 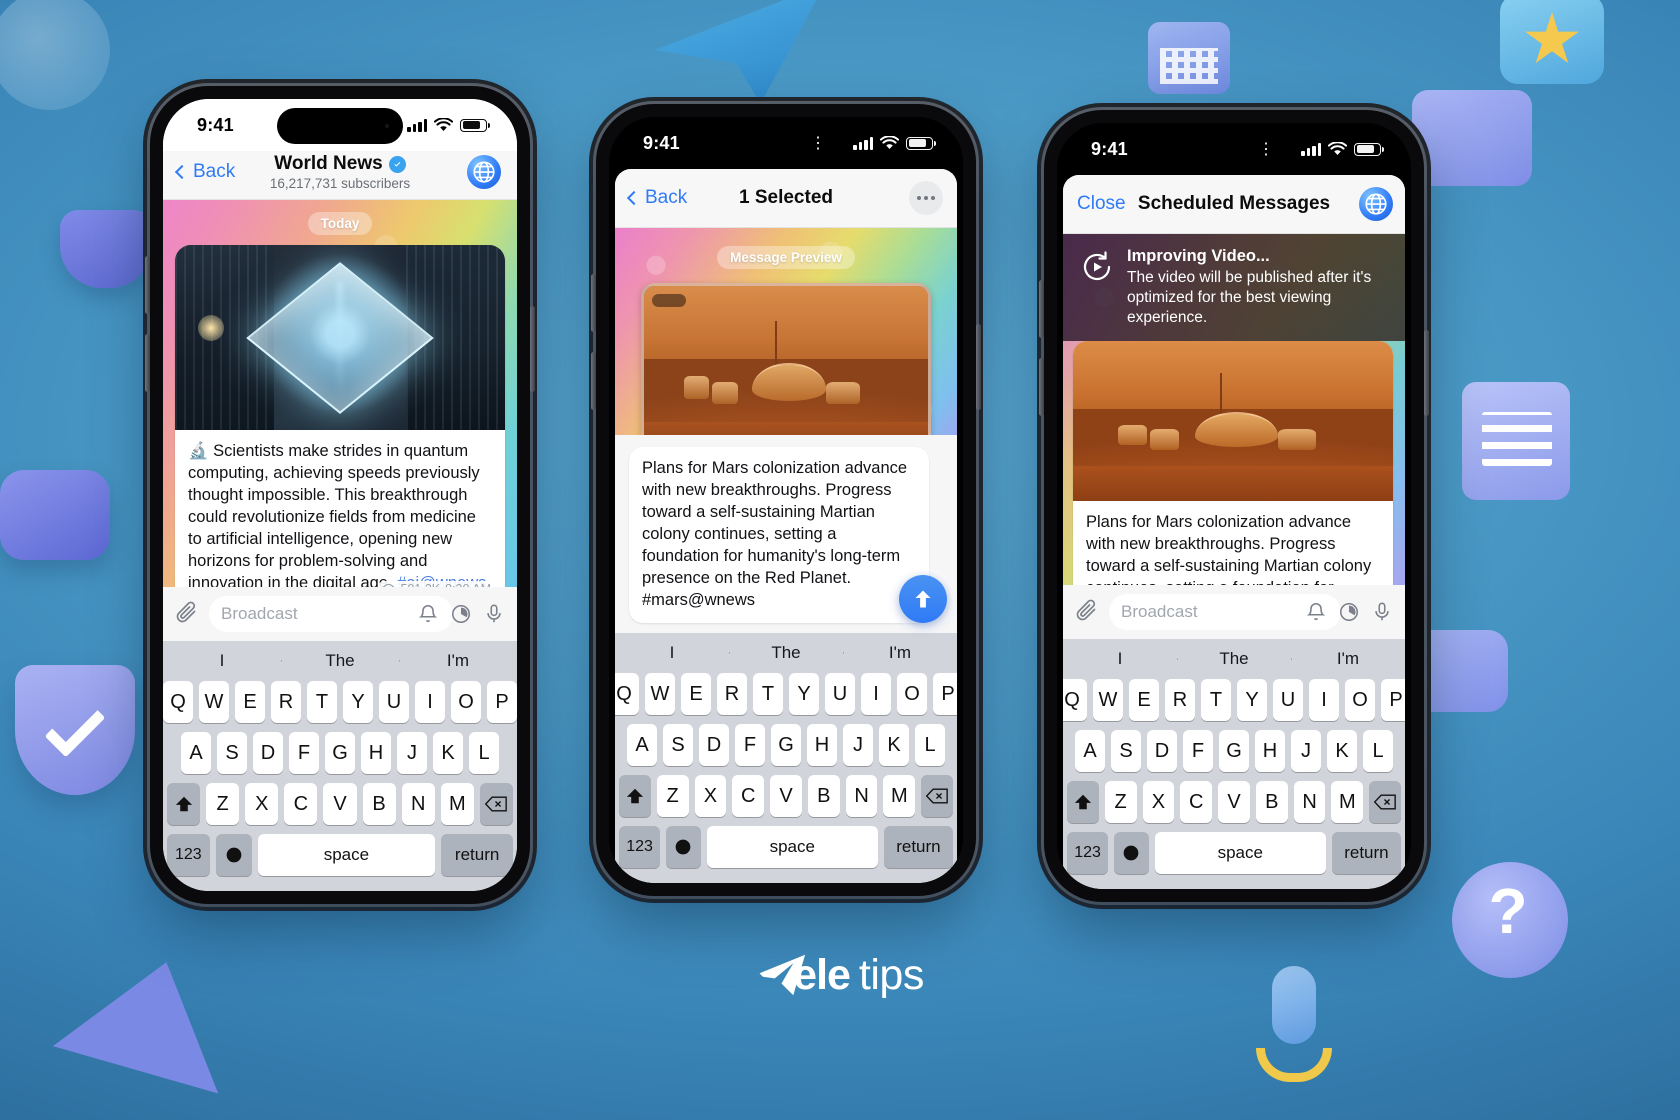 What do you see at coordinates (1101, 204) in the screenshot?
I see `close-button: Close` at bounding box center [1101, 204].